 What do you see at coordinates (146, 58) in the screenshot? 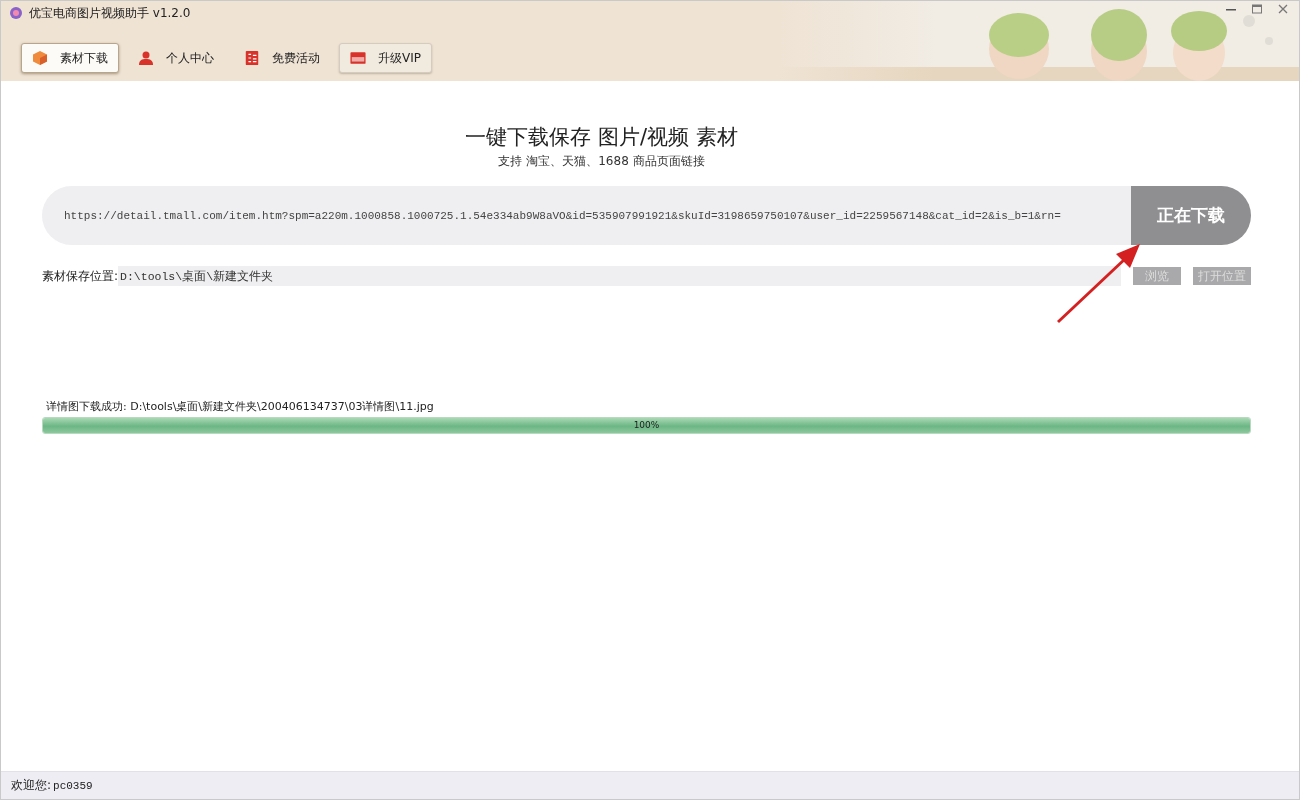
I see `user-icon` at bounding box center [146, 58].